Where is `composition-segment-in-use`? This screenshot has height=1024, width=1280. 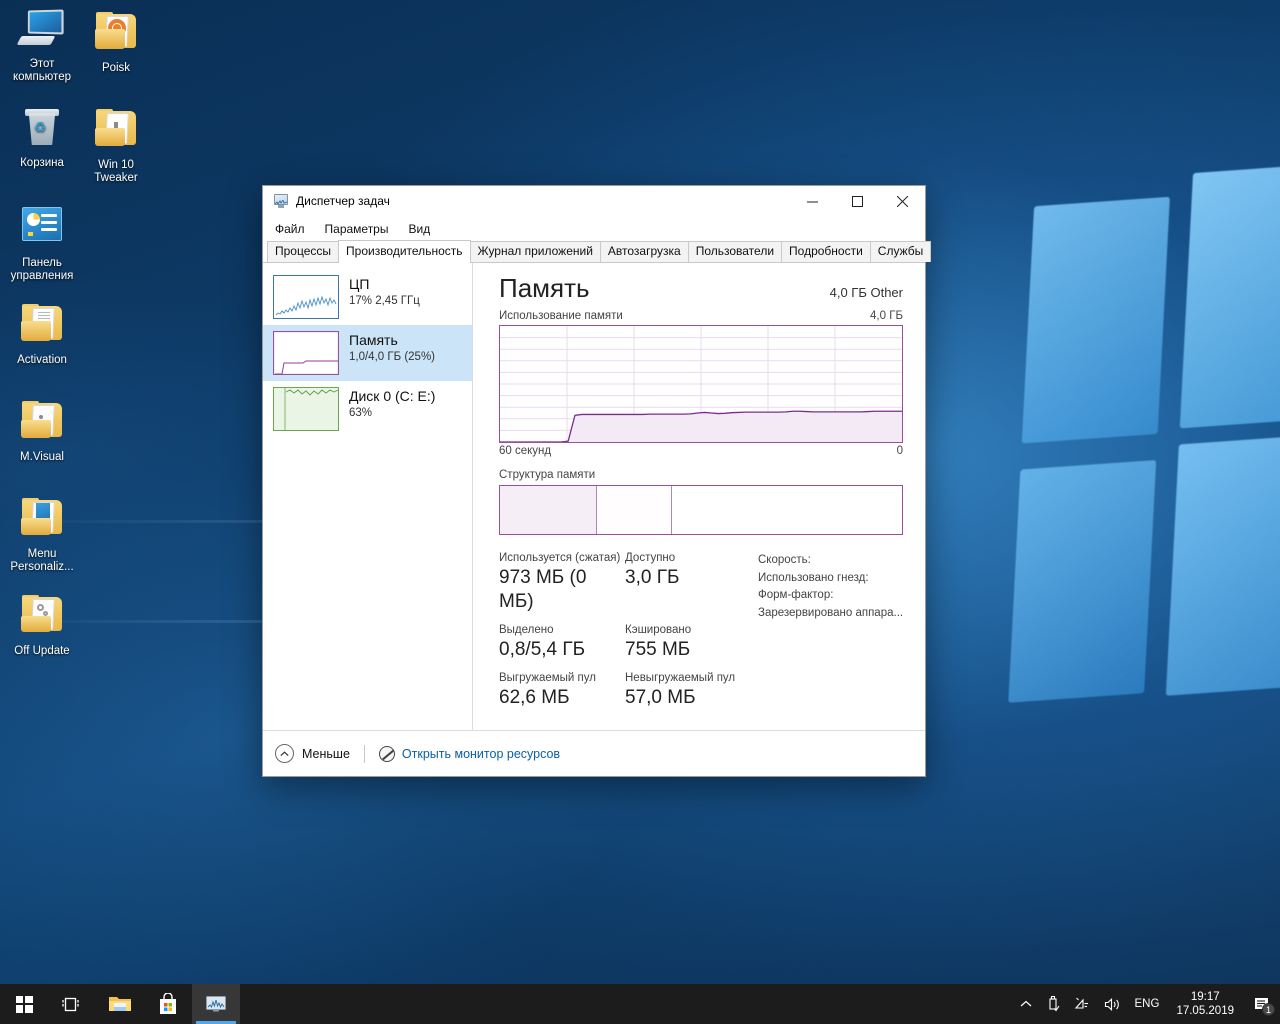 composition-segment-in-use is located at coordinates (548, 510).